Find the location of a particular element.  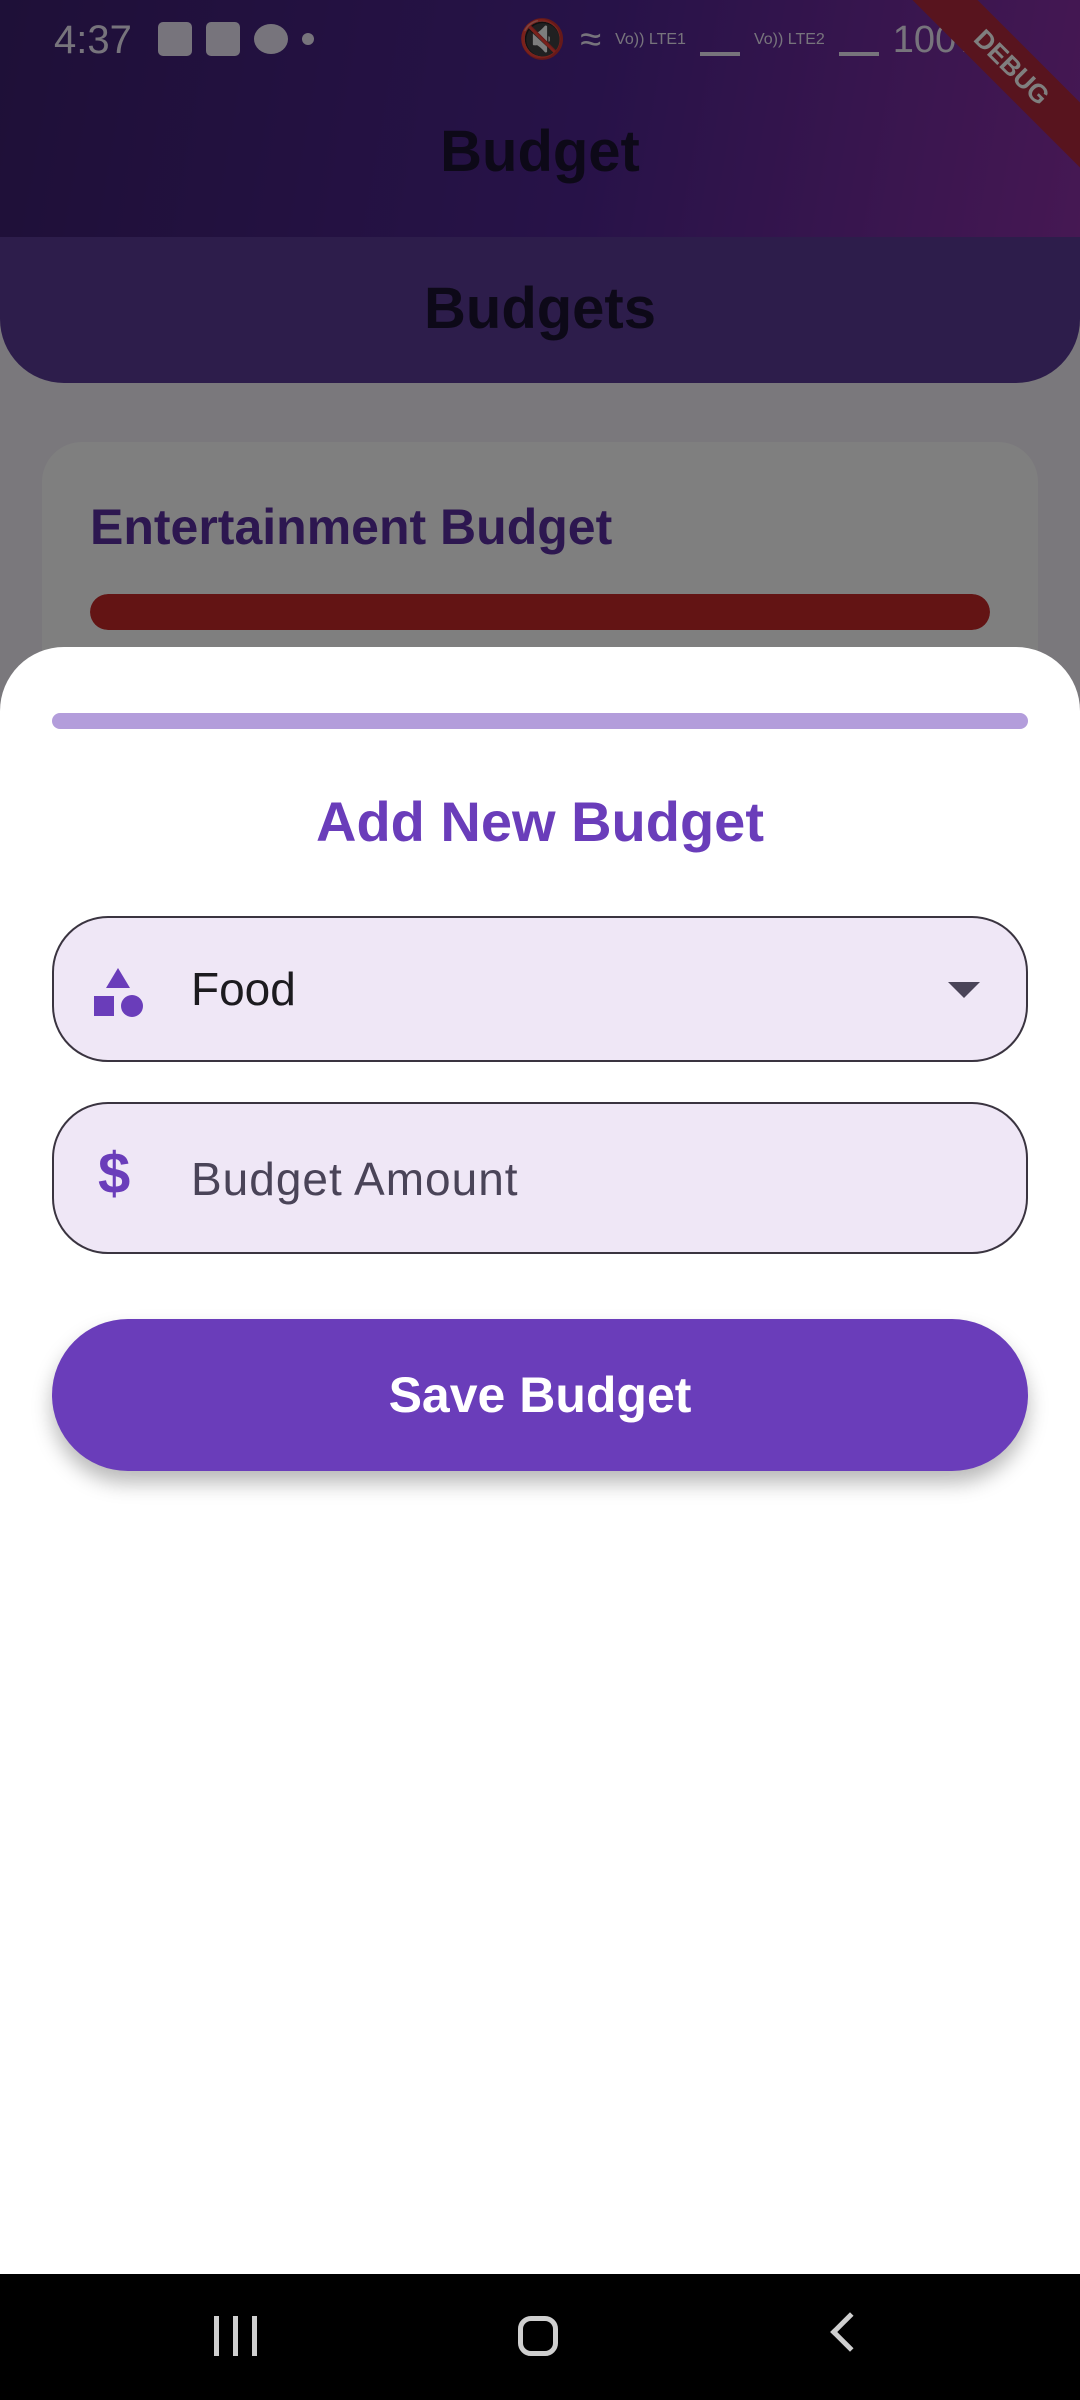

budget-amount-field: $ is located at coordinates (540, 1178).